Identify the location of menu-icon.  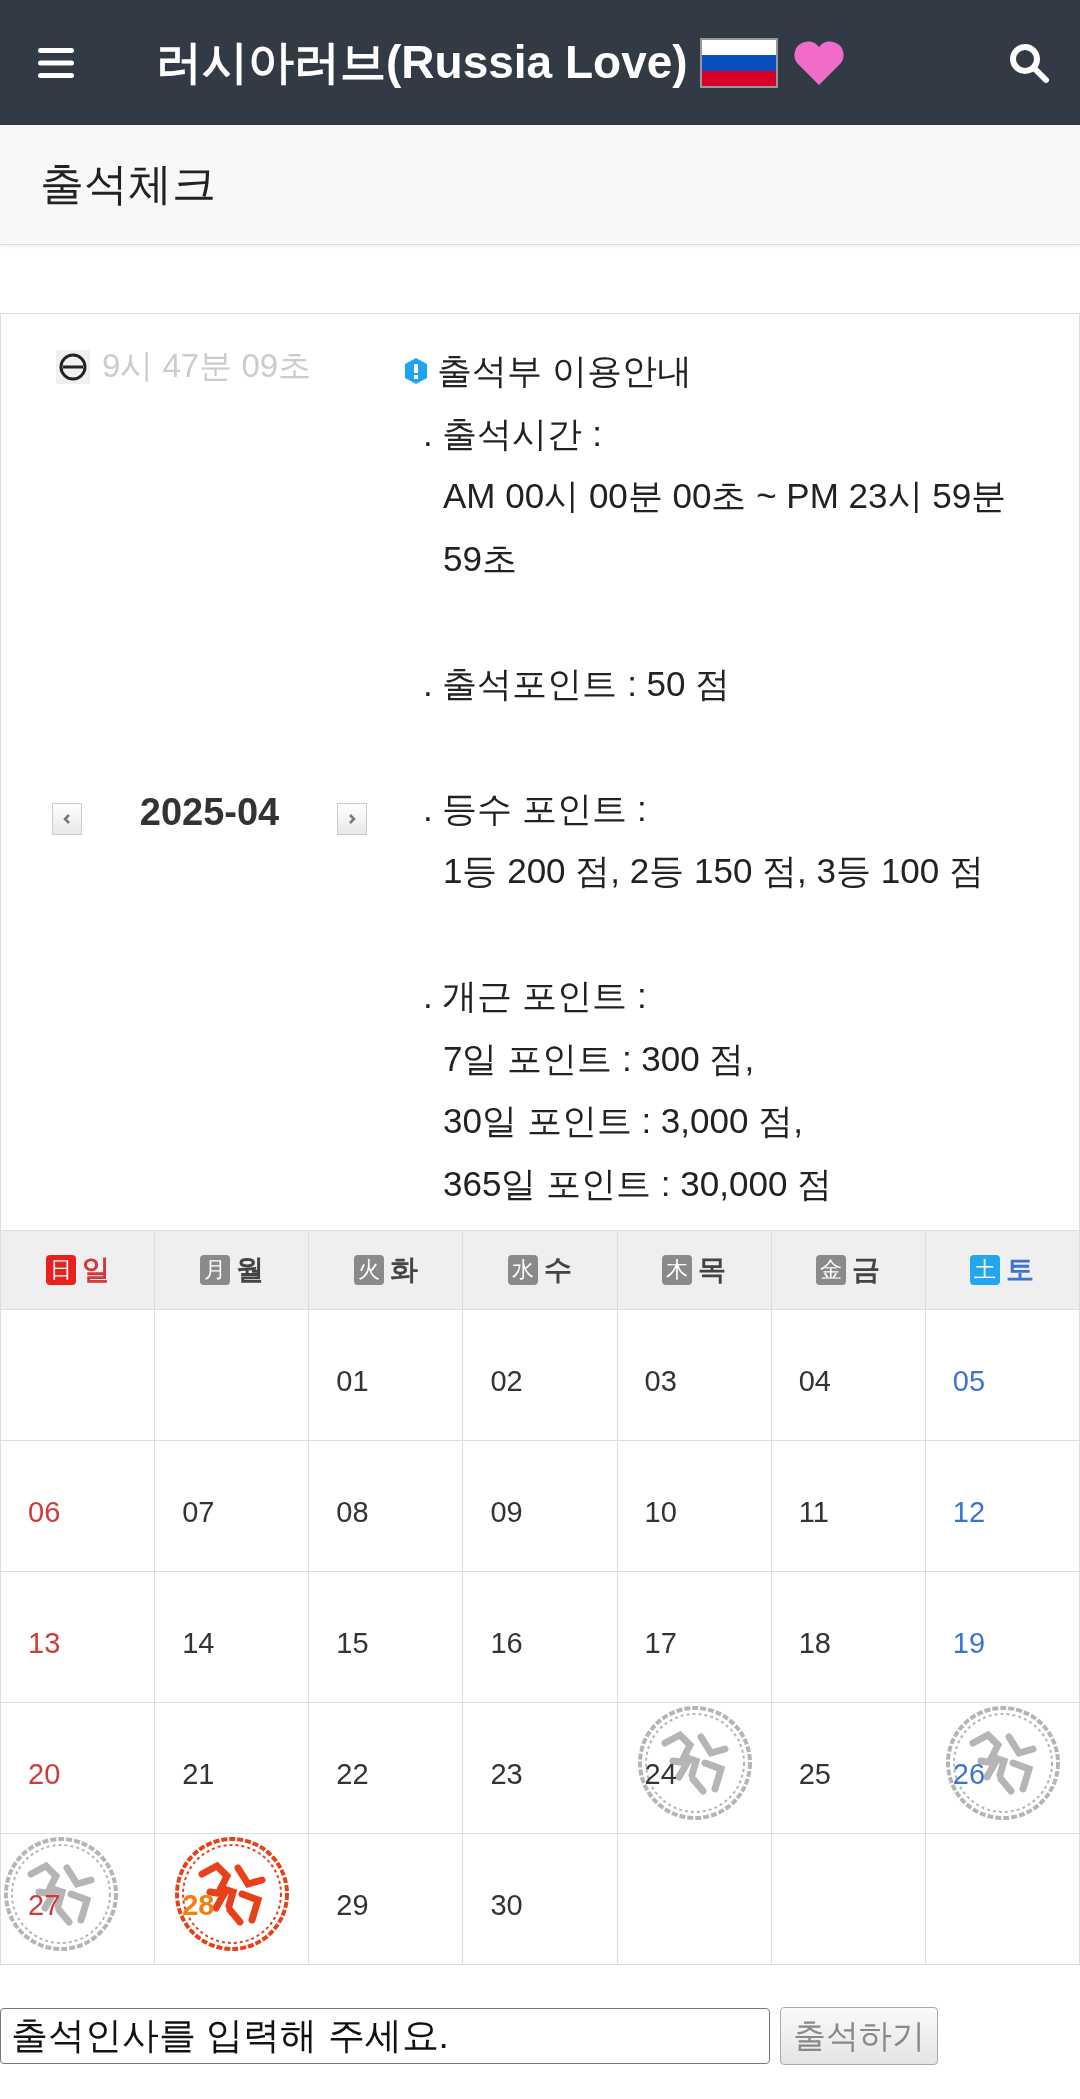
(56, 62).